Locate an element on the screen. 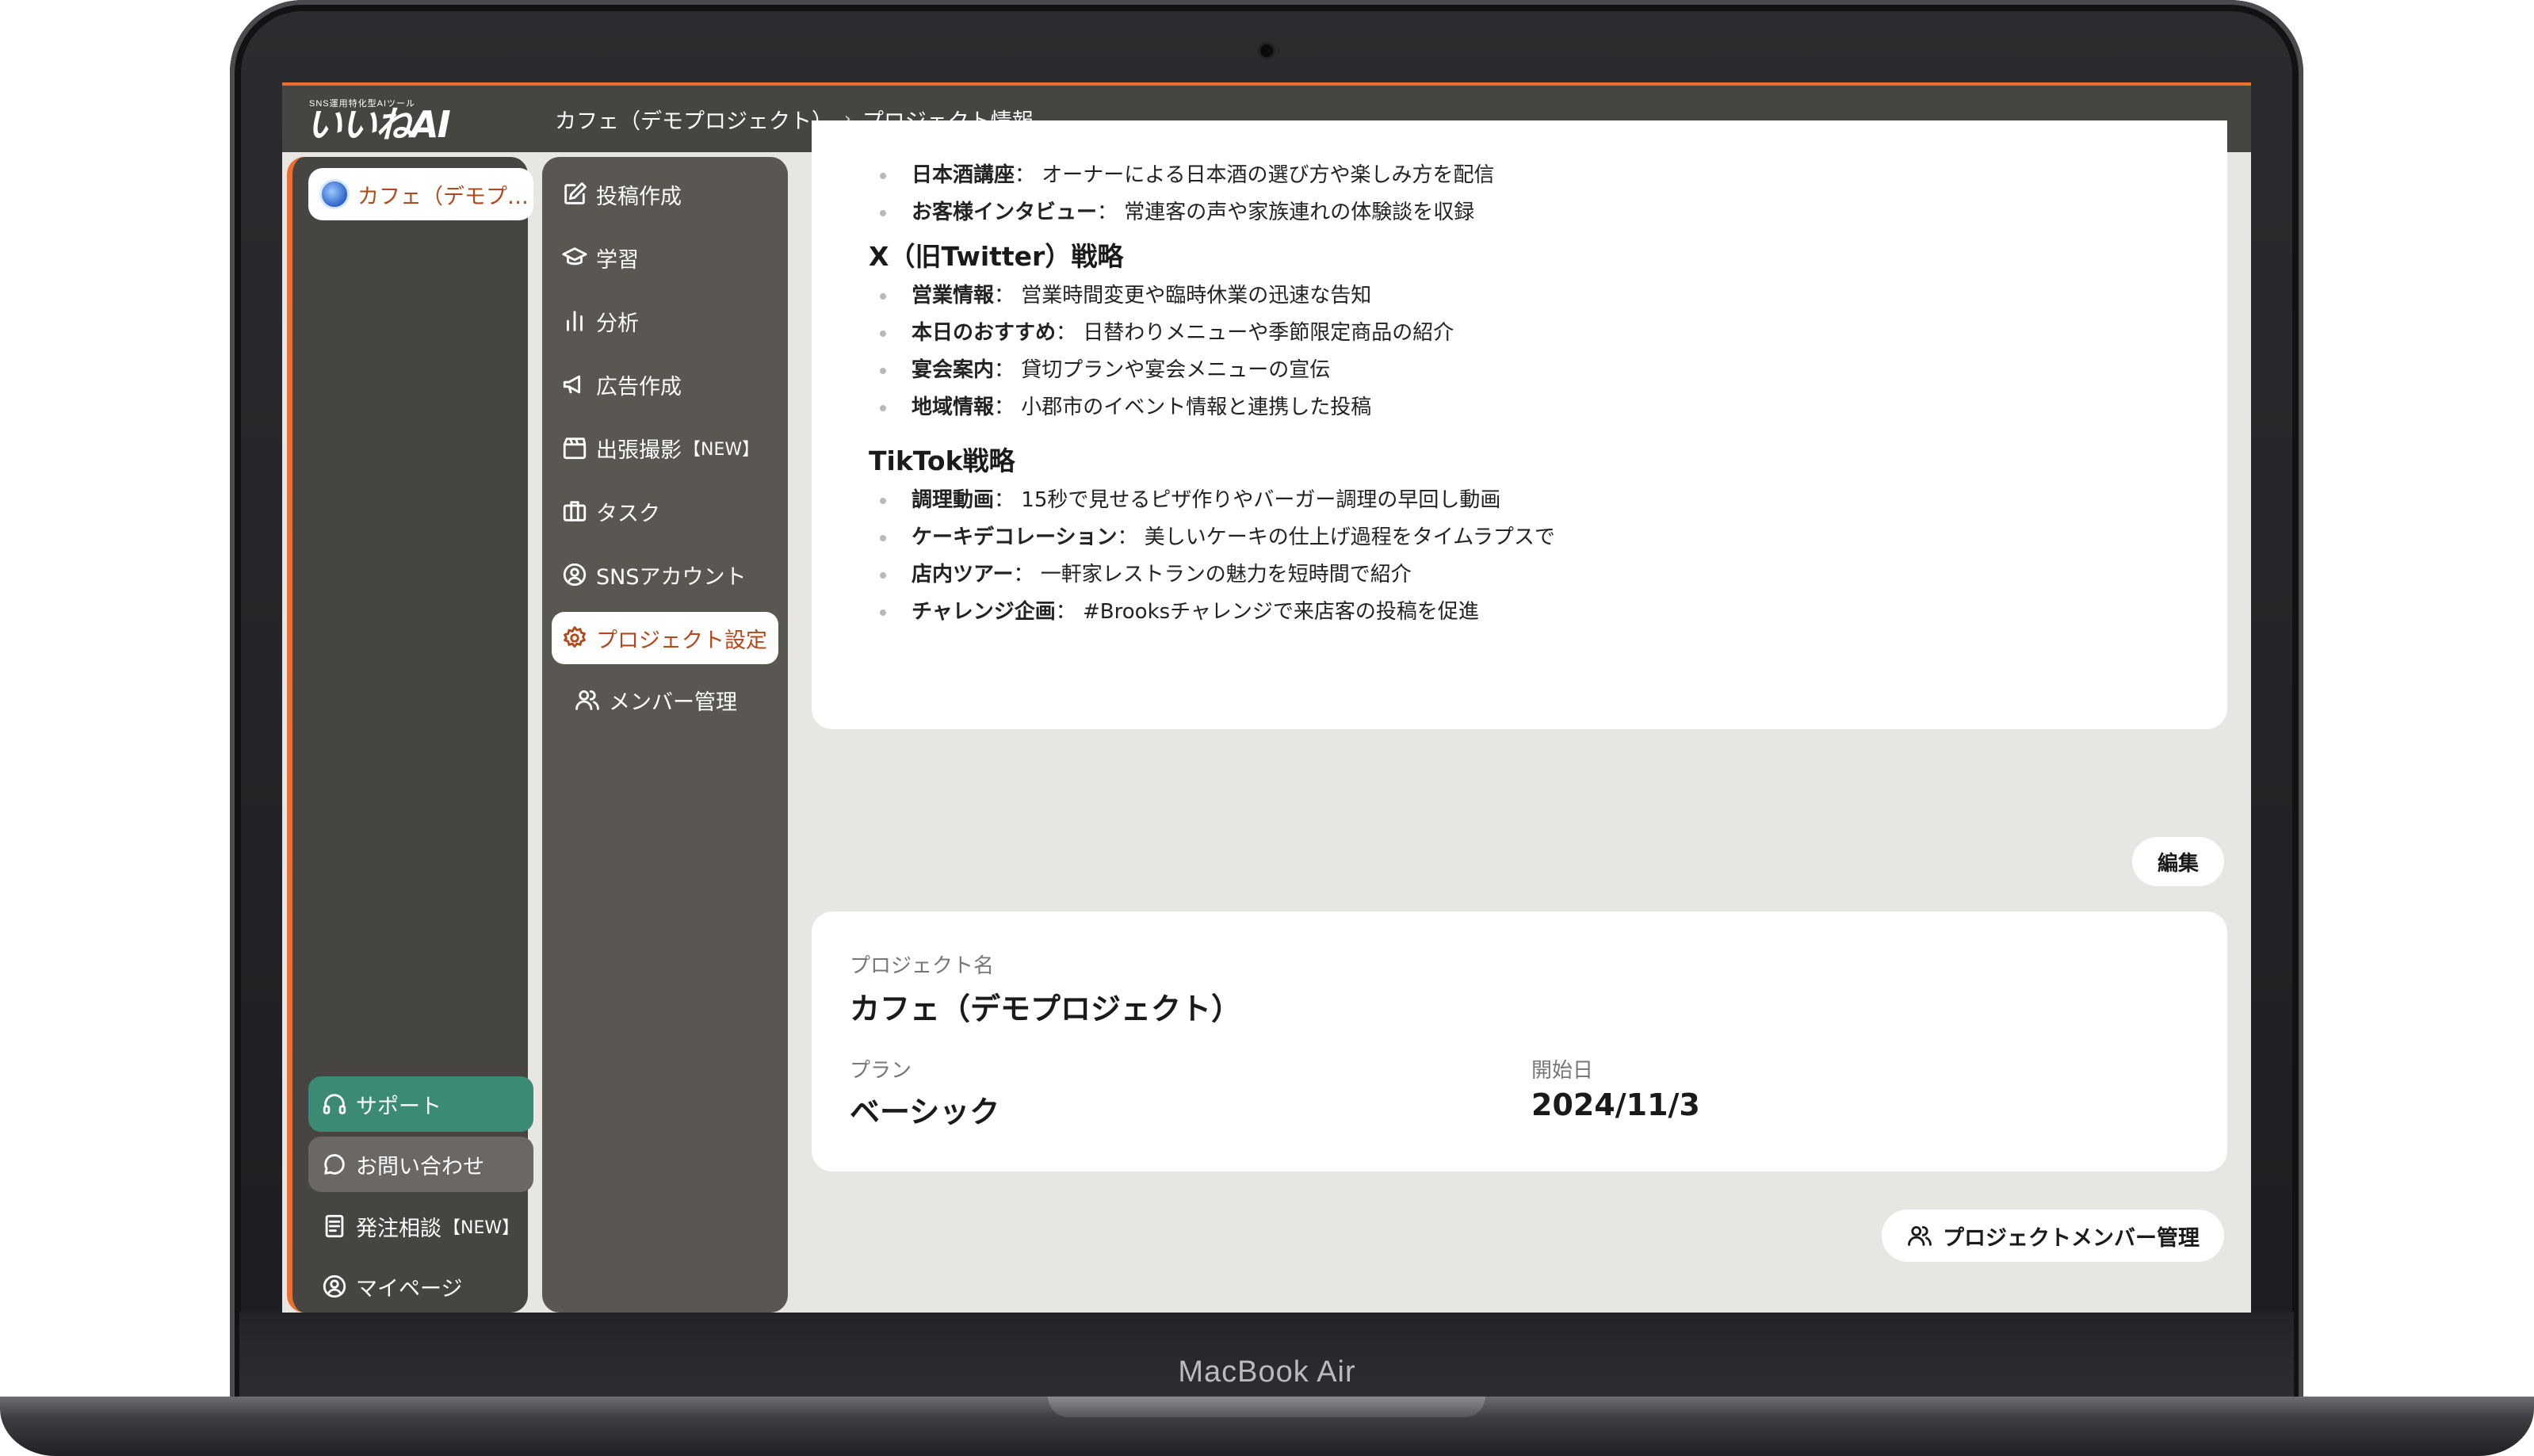  nav-member-management: メンバー管理 is located at coordinates (677, 700).